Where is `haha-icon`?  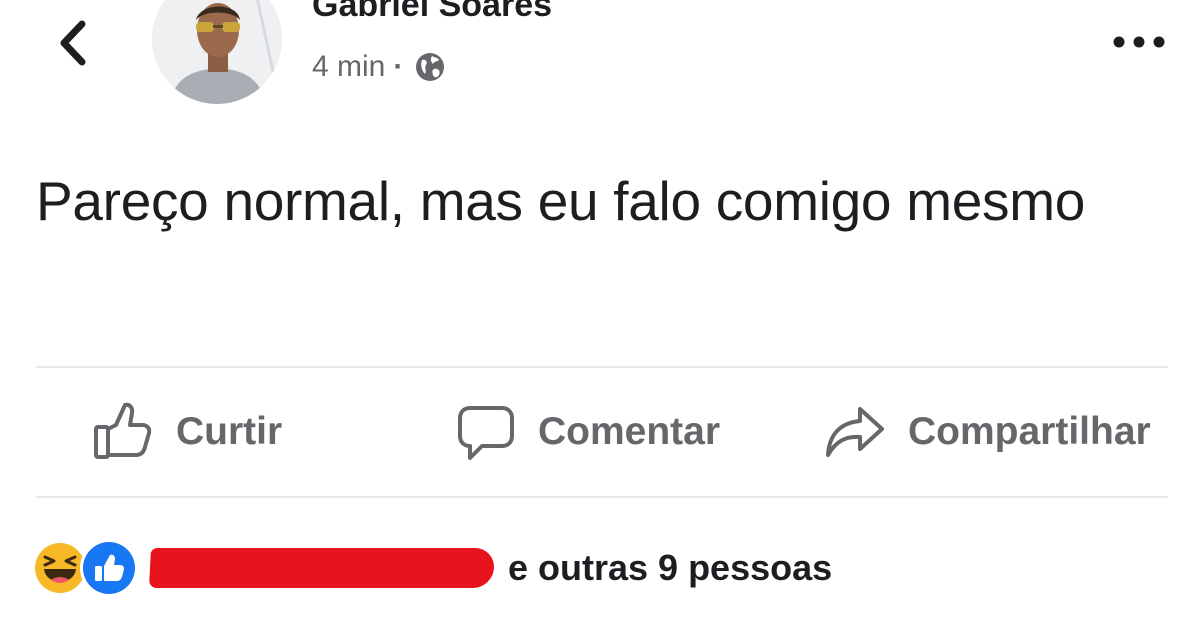 haha-icon is located at coordinates (60, 568).